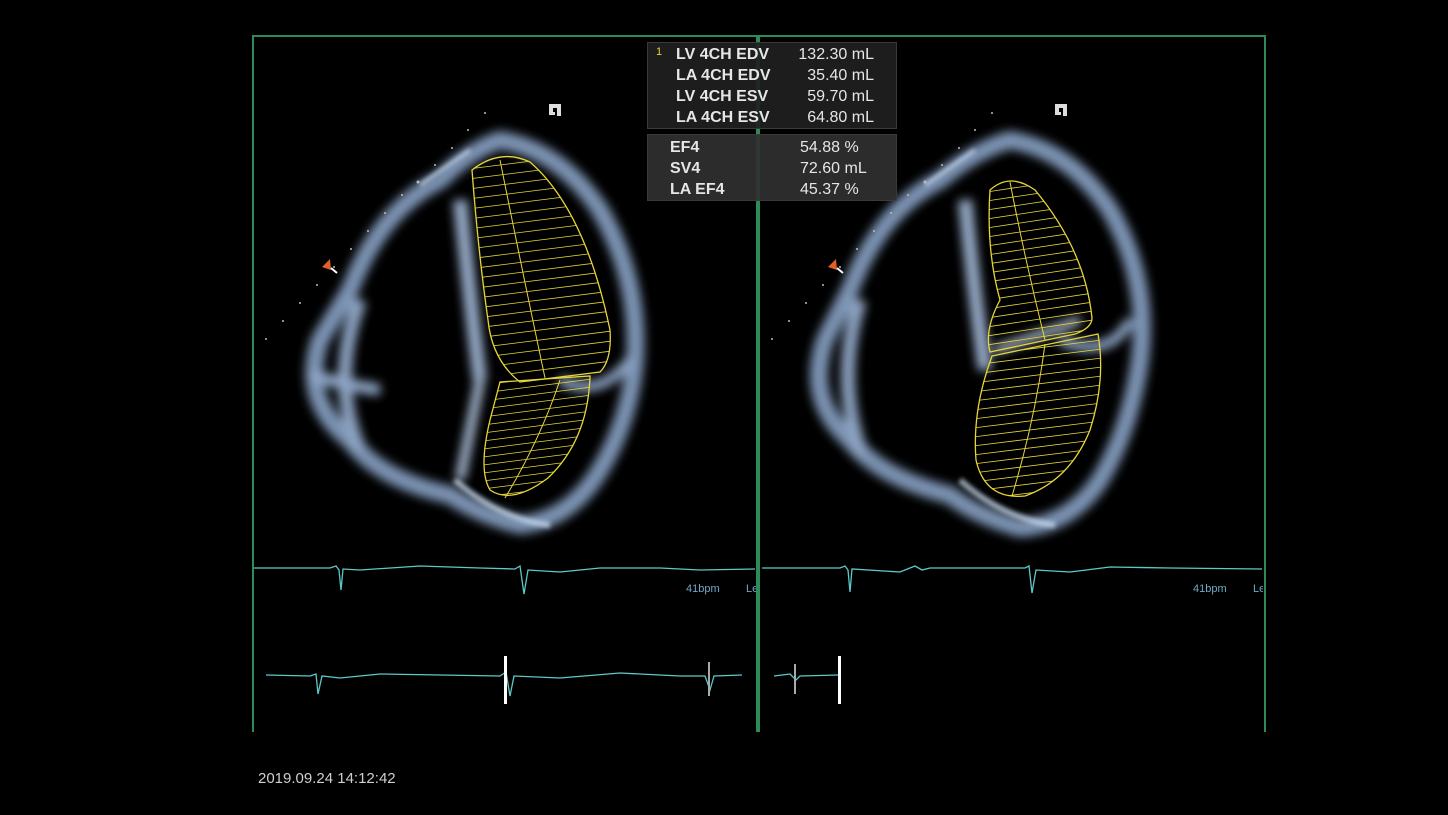 Image resolution: width=1448 pixels, height=815 pixels. I want to click on timestamp: 2019.09.24 14:12:42, so click(327, 778).